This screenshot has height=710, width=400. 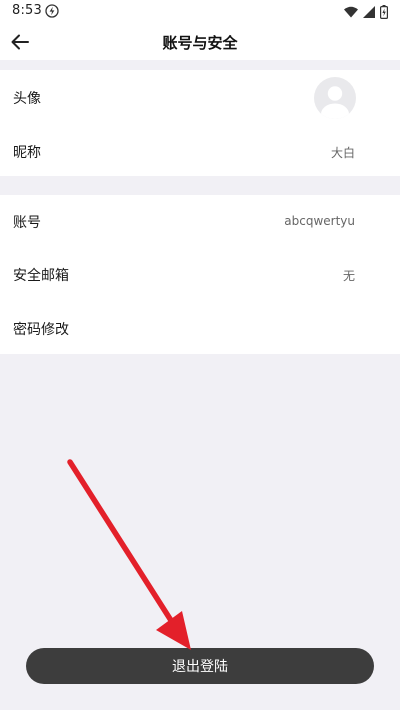 I want to click on status-time: 8:53, so click(x=27, y=10).